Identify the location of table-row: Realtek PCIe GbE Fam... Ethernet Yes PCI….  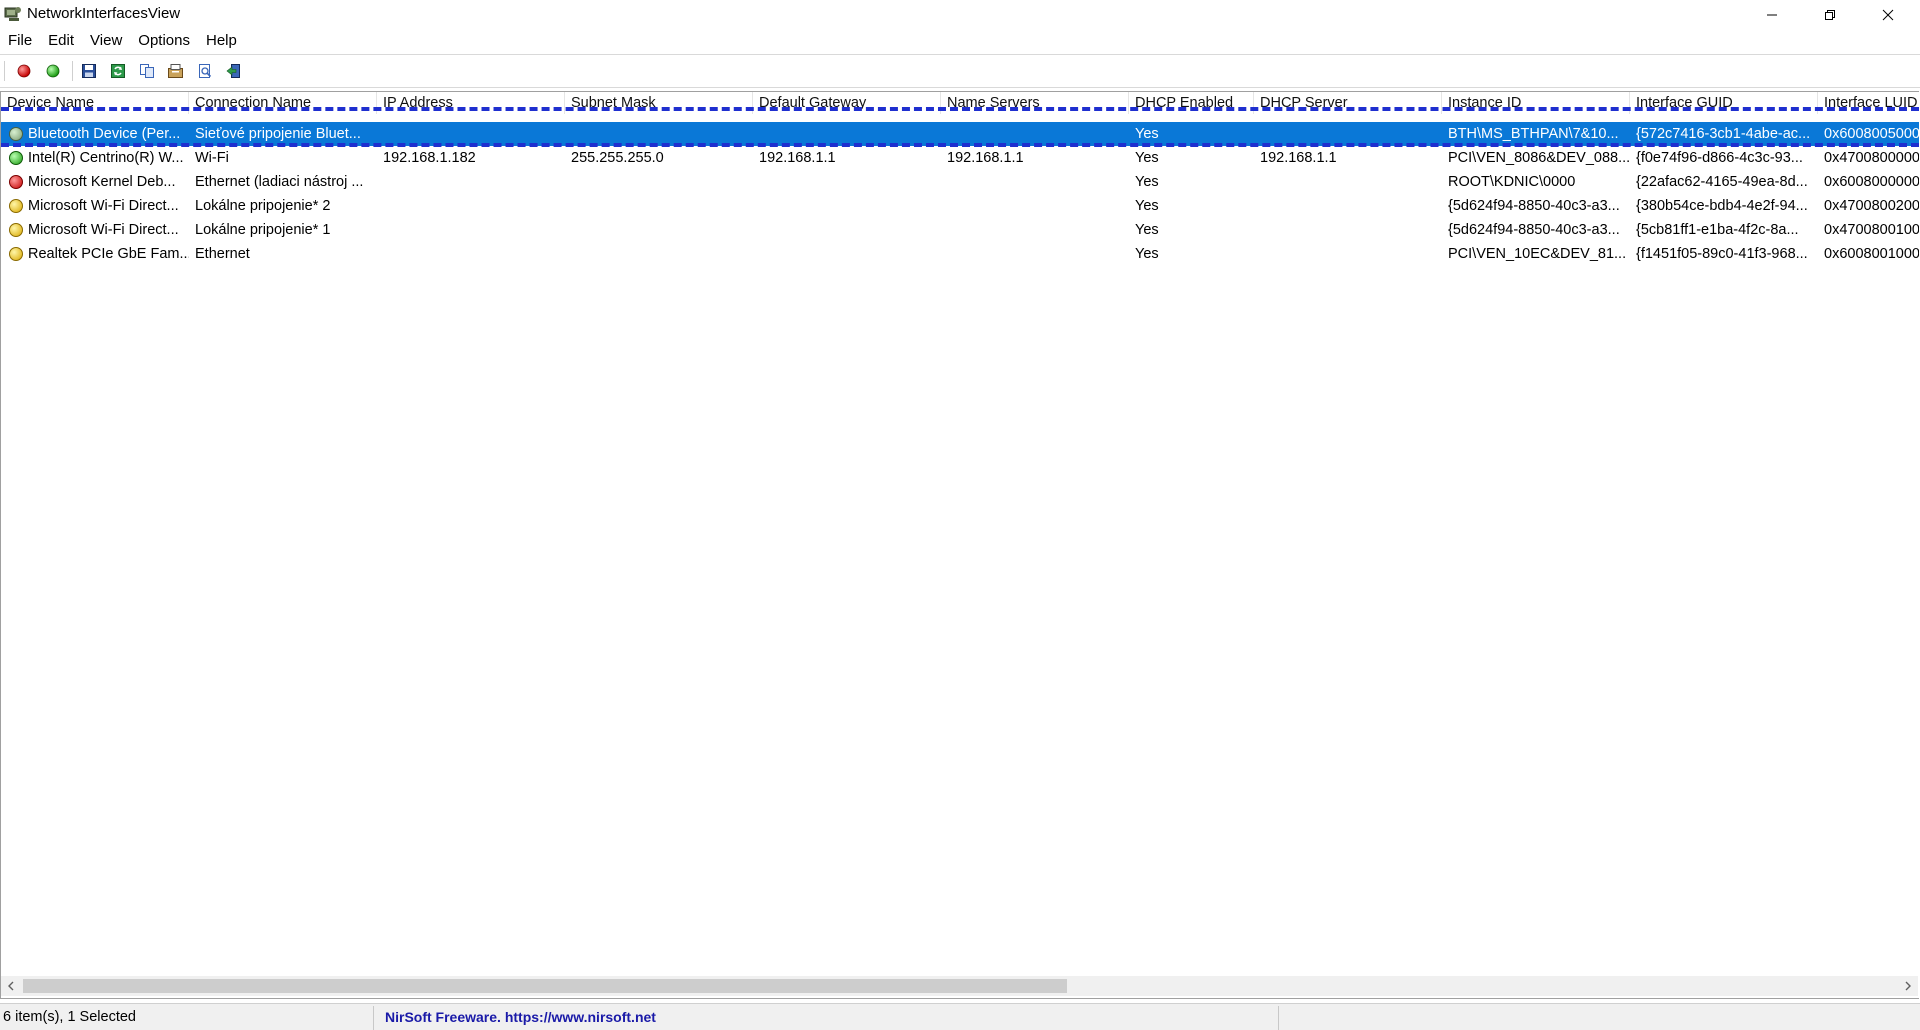
(960, 254).